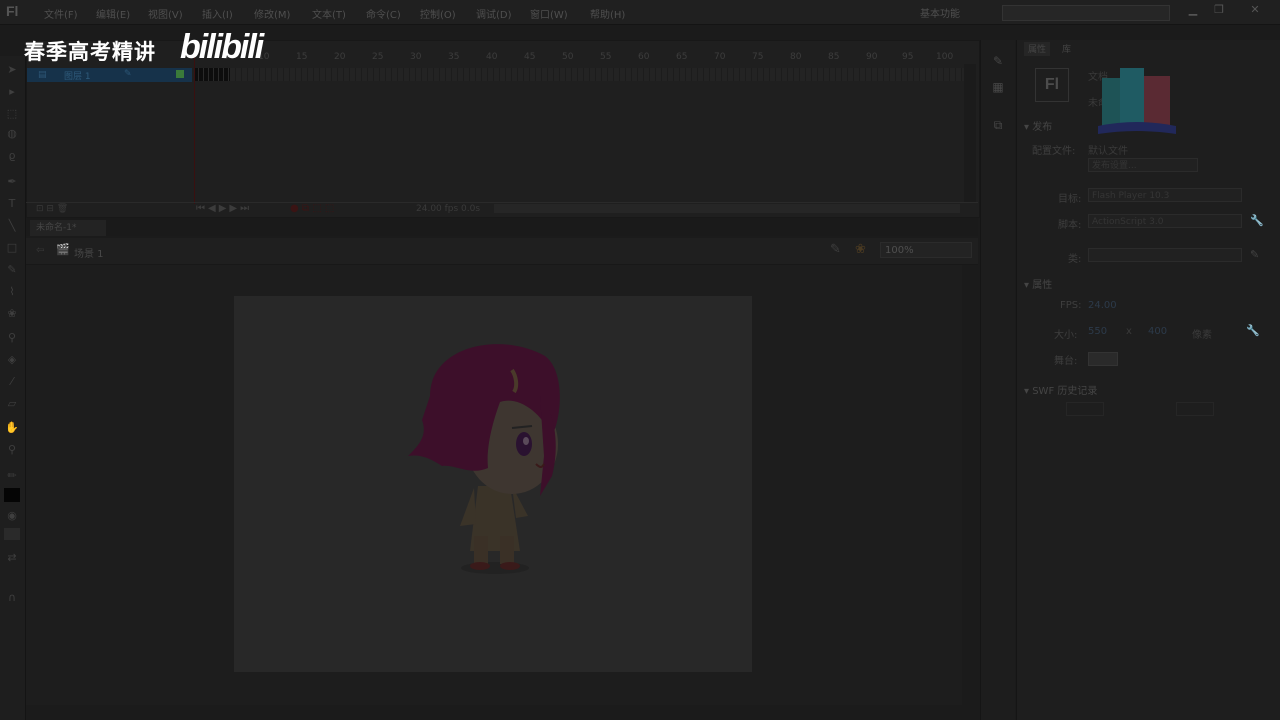 The image size is (1280, 720). Describe the element at coordinates (217, 13) in the screenshot. I see `menu-insert: 插入(I)` at that location.